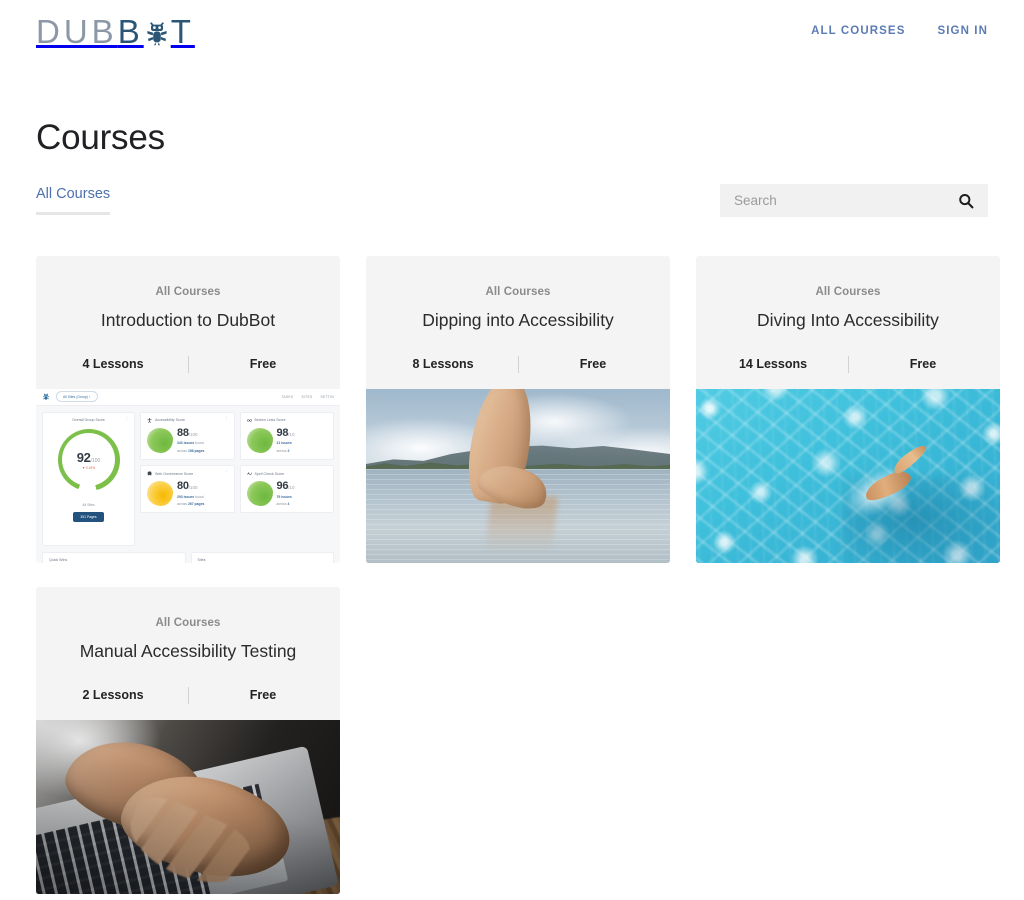  What do you see at coordinates (88, 516) in the screenshot?
I see `pages-button: 351 Pages` at bounding box center [88, 516].